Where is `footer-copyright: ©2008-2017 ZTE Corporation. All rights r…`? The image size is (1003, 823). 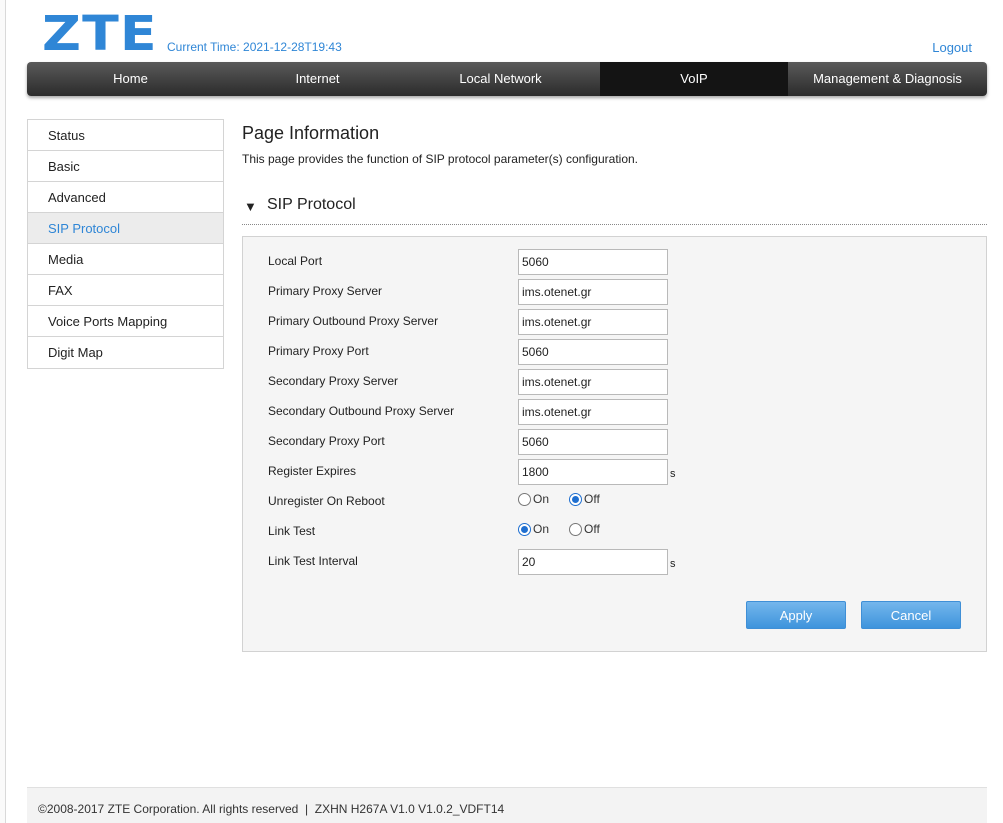 footer-copyright: ©2008-2017 ZTE Corporation. All rights r… is located at coordinates (168, 809).